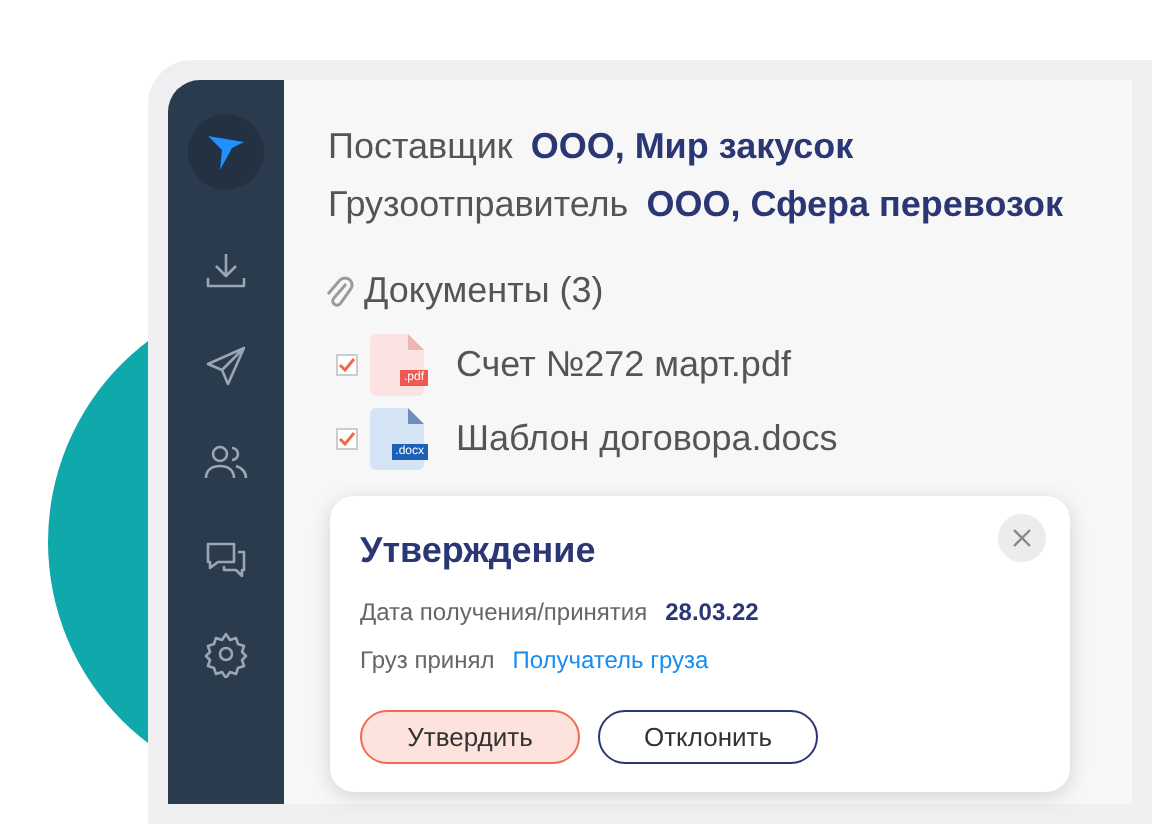  Describe the element at coordinates (397, 365) in the screenshot. I see `file-icon` at that location.